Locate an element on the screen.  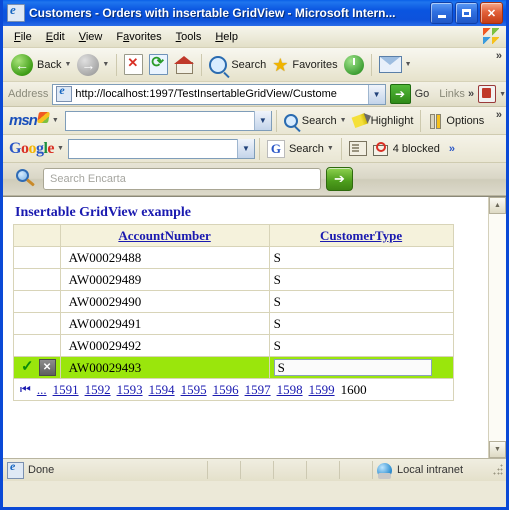
links-label: Links is located at coordinates (452, 94).